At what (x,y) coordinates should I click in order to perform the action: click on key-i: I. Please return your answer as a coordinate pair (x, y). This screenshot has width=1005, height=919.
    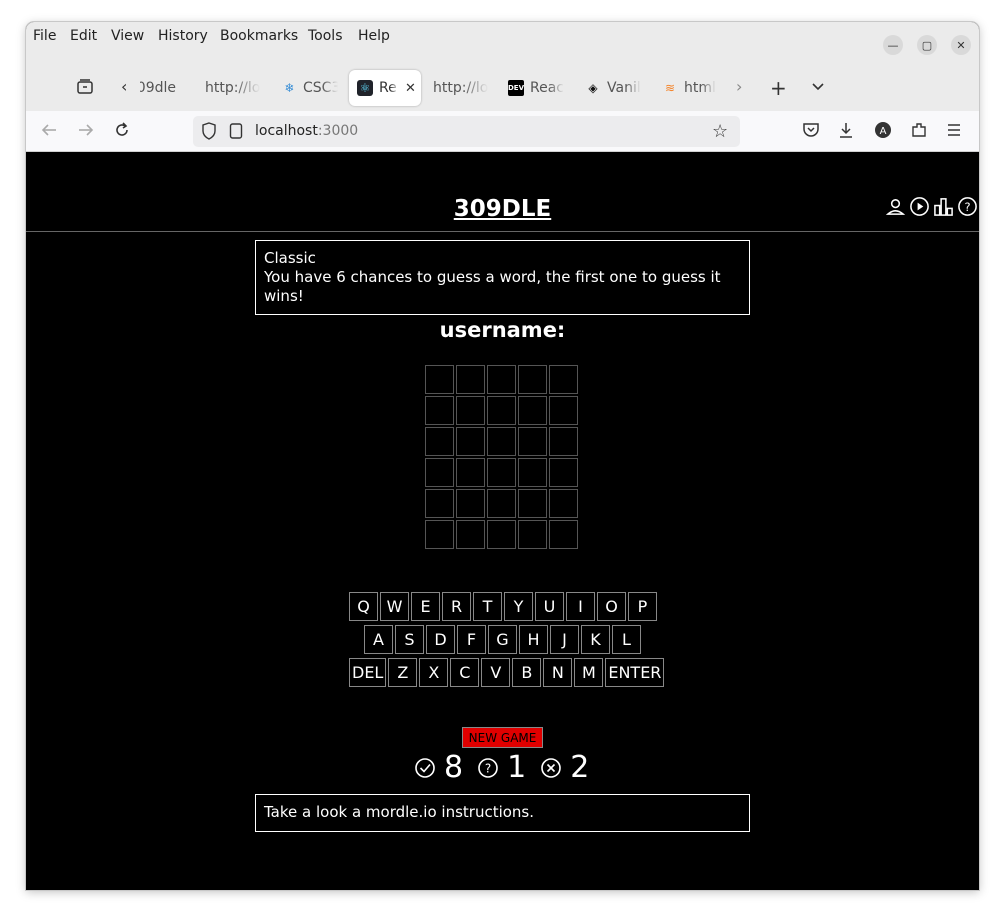
    Looking at the image, I should click on (580, 606).